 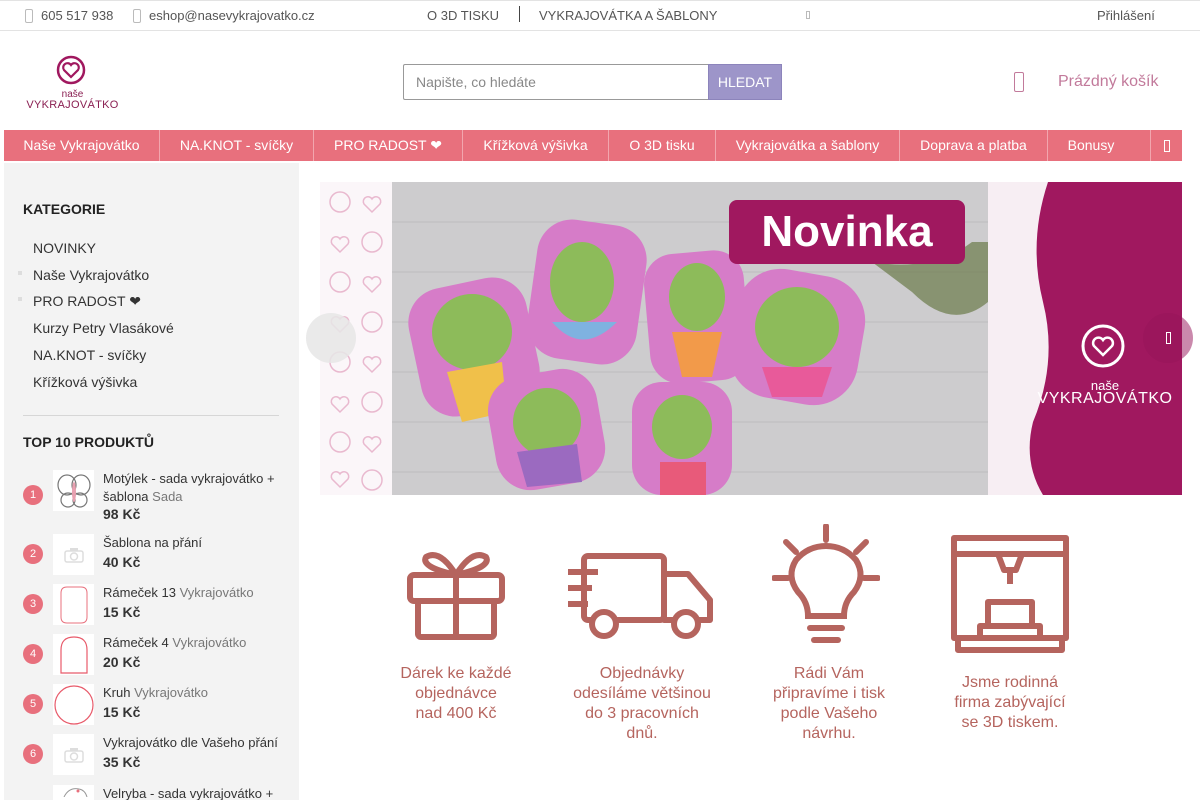 I want to click on whale-icon, so click(x=73, y=792).